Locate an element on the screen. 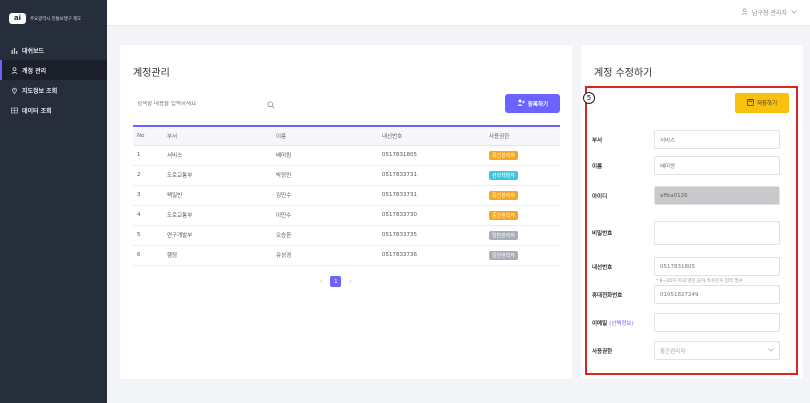 This screenshot has height=403, width=810. sidebar-item-account: 계정 관리 is located at coordinates (53, 70).